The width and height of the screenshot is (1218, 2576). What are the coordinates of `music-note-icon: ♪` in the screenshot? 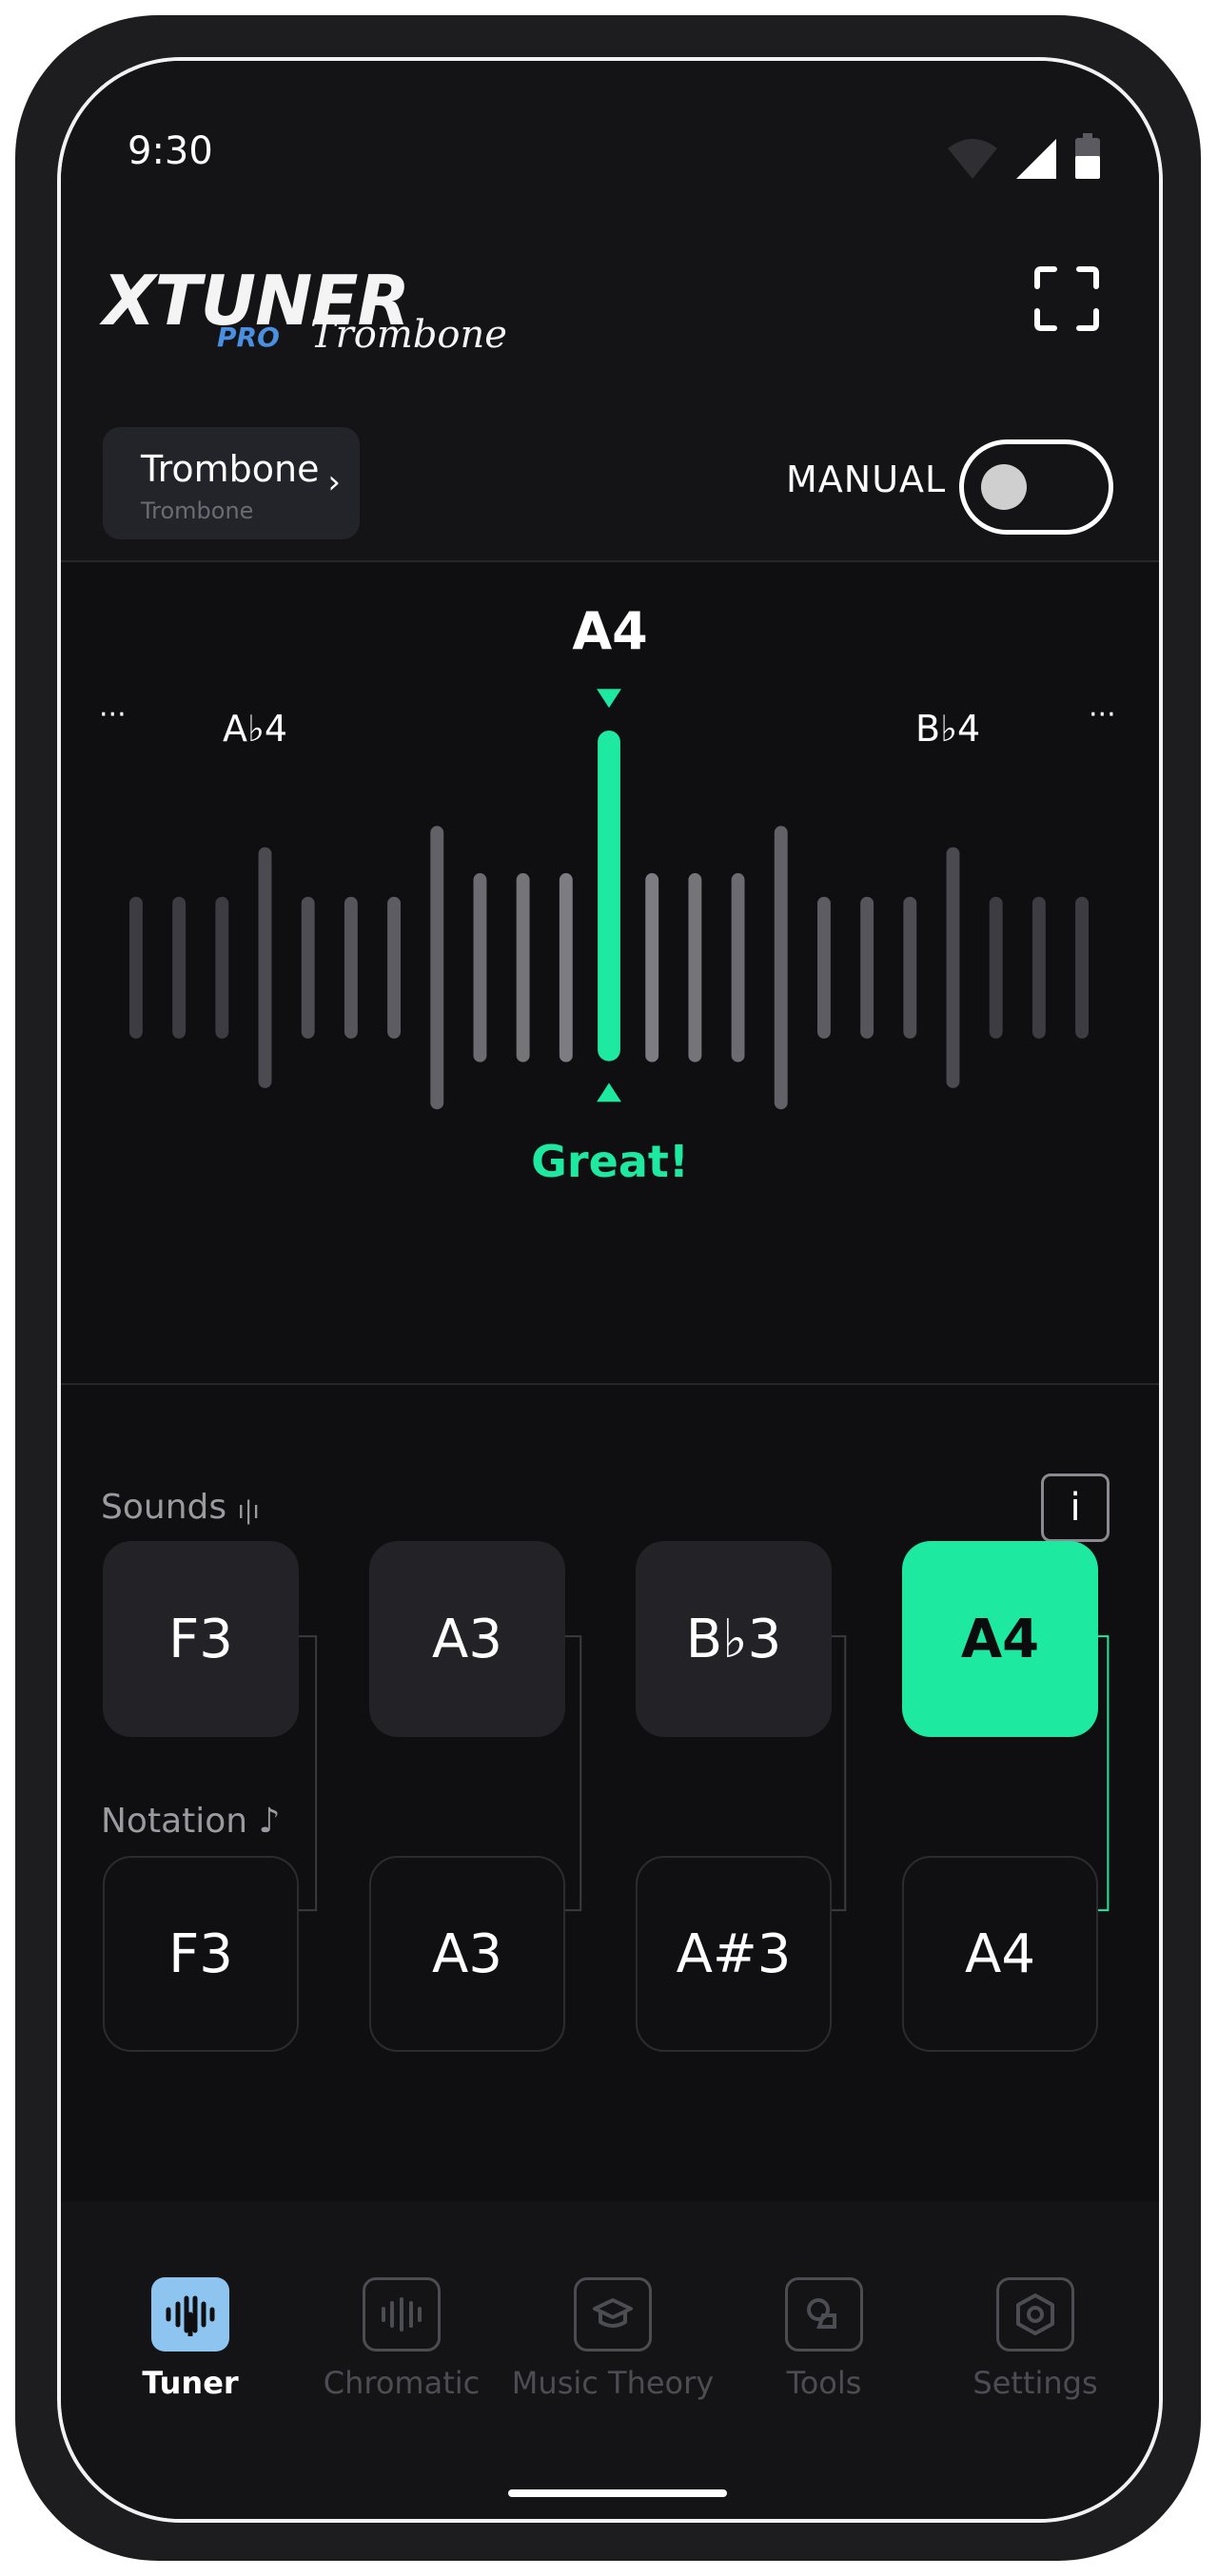 It's located at (269, 1821).